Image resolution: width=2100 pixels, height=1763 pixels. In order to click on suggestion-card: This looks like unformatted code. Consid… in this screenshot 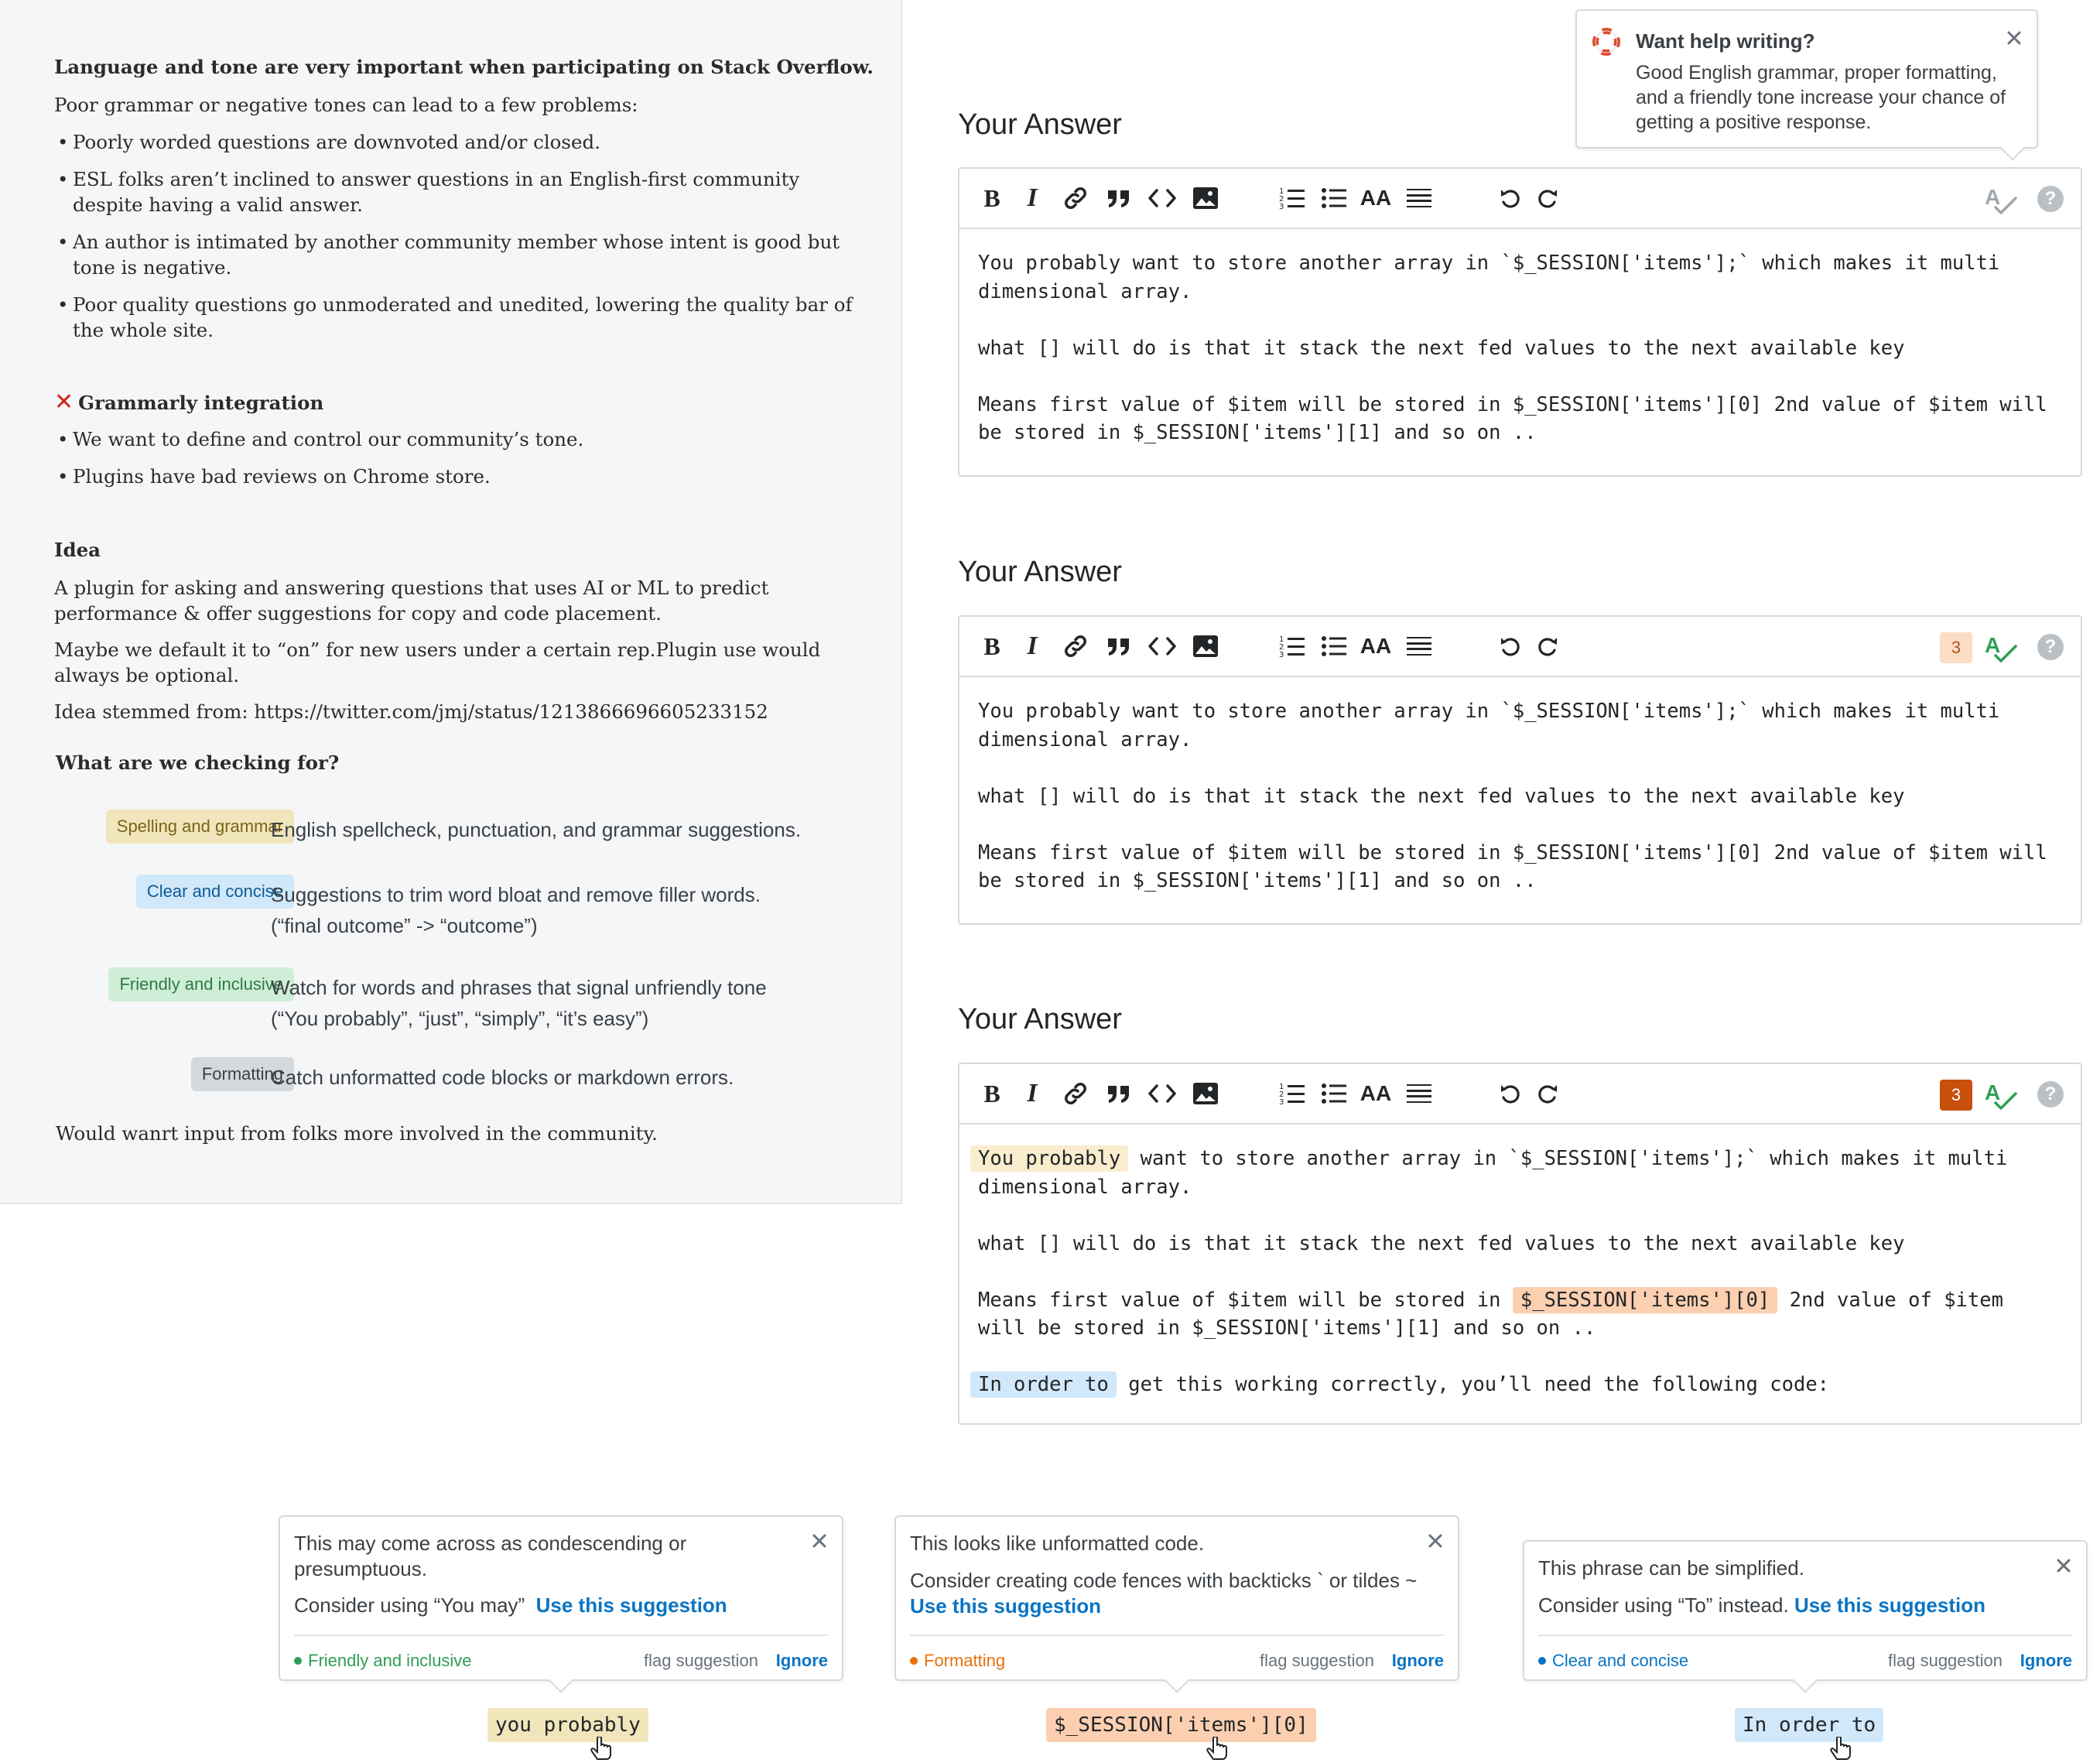, I will do `click(1177, 1604)`.